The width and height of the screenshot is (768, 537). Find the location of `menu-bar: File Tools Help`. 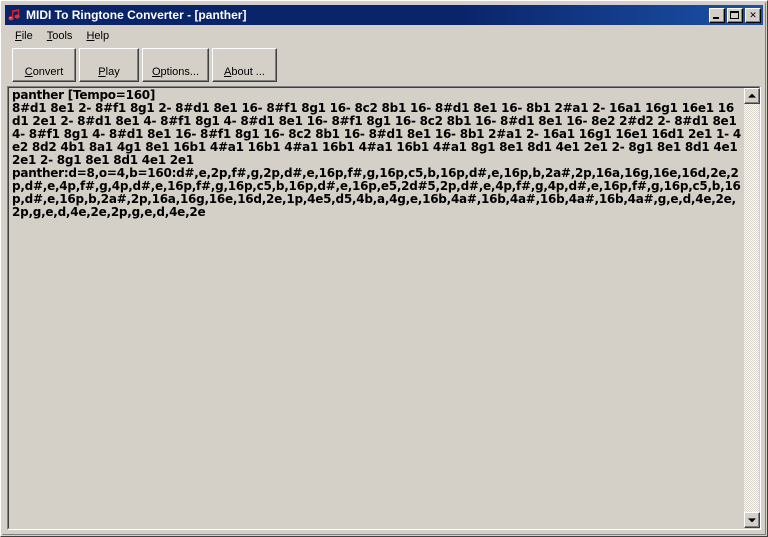

menu-bar: File Tools Help is located at coordinates (384, 35).